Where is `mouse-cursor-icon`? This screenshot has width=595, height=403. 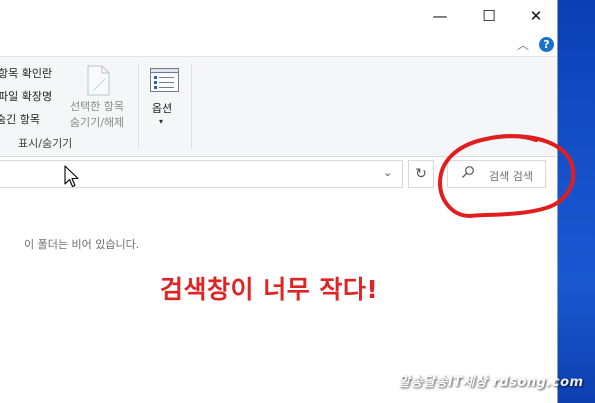
mouse-cursor-icon is located at coordinates (71, 176).